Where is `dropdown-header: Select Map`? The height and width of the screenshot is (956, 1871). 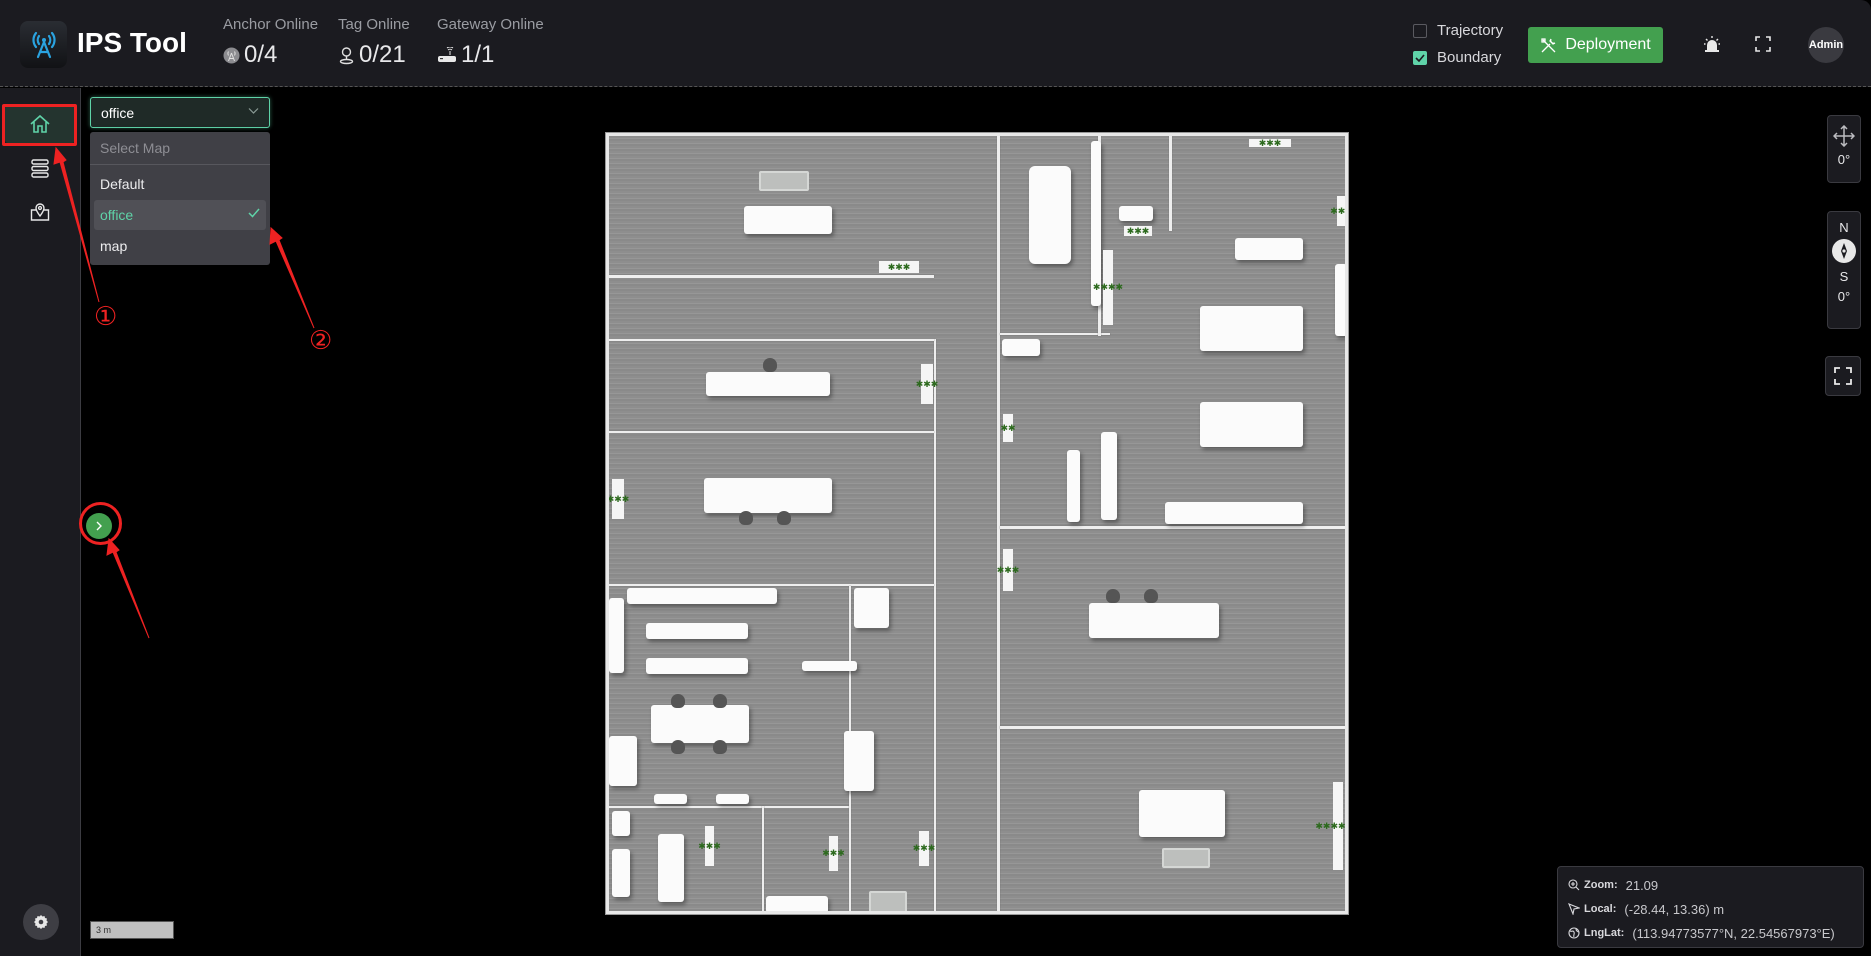
dropdown-header: Select Map is located at coordinates (180, 148).